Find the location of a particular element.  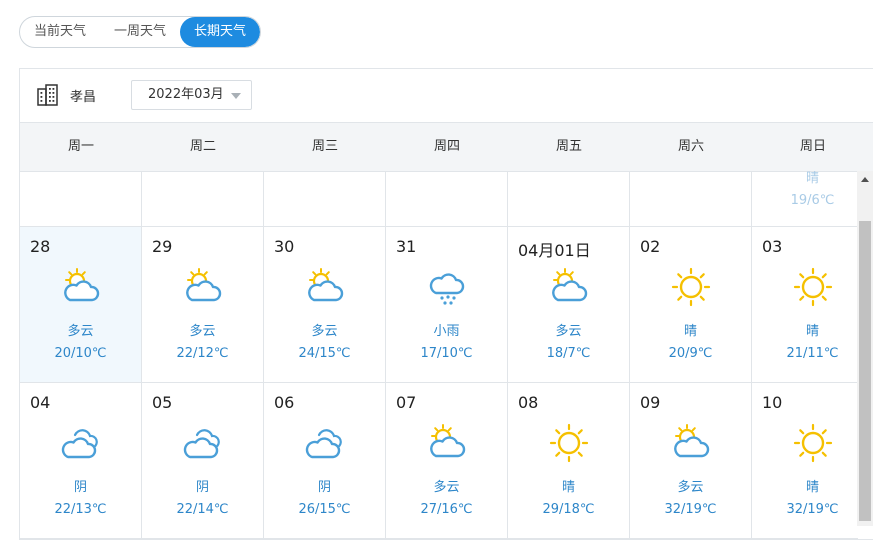

day-temperature: 17/10℃ is located at coordinates (446, 353).